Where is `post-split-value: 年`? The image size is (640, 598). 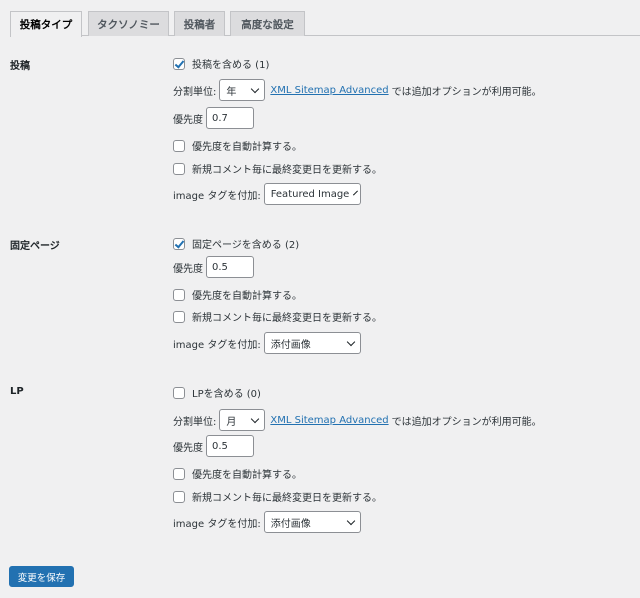 post-split-value: 年 is located at coordinates (231, 92).